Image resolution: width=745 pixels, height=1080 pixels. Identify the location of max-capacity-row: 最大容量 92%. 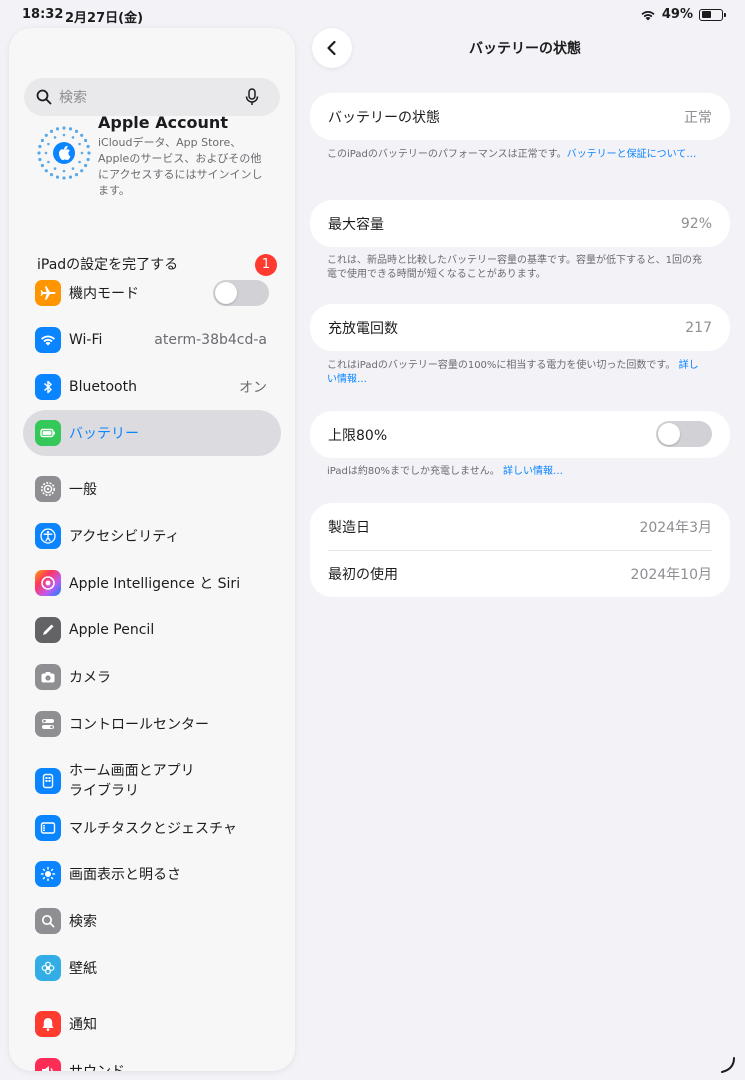
(520, 223).